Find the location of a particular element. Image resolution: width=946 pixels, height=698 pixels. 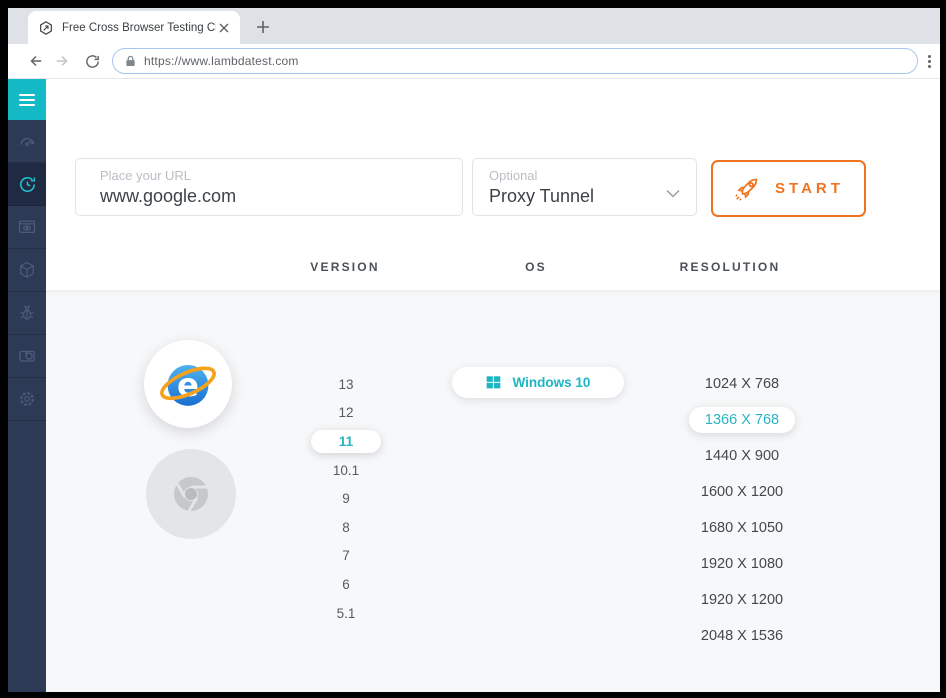

lock-icon is located at coordinates (130, 61).